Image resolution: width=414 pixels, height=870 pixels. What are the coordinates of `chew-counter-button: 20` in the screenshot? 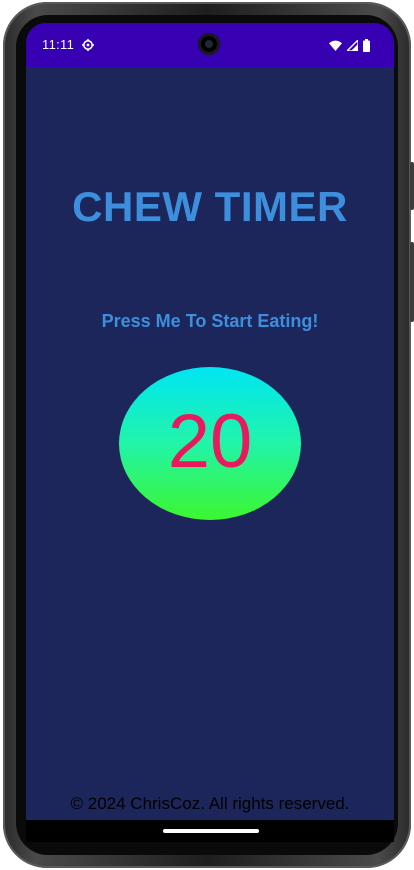 It's located at (210, 443).